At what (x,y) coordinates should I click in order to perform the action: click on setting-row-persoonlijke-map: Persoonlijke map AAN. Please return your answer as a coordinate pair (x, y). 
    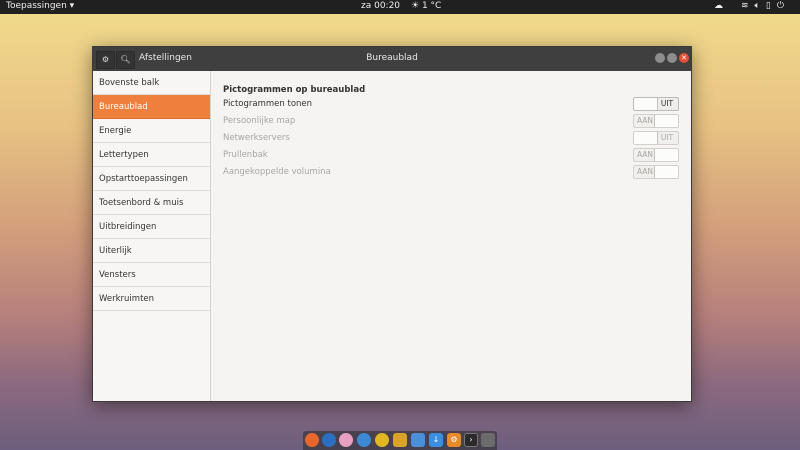
    Looking at the image, I should click on (451, 122).